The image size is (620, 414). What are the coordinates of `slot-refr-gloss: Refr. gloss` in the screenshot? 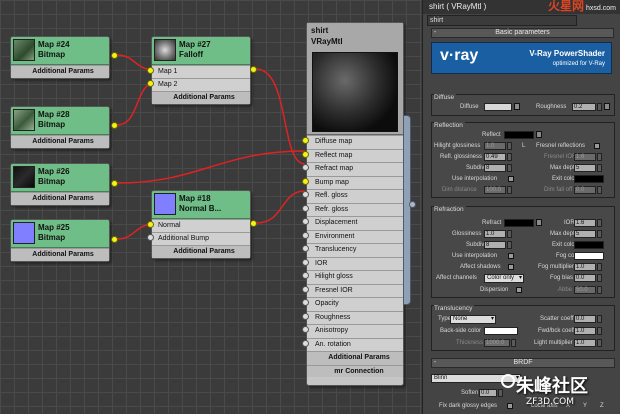 It's located at (355, 209).